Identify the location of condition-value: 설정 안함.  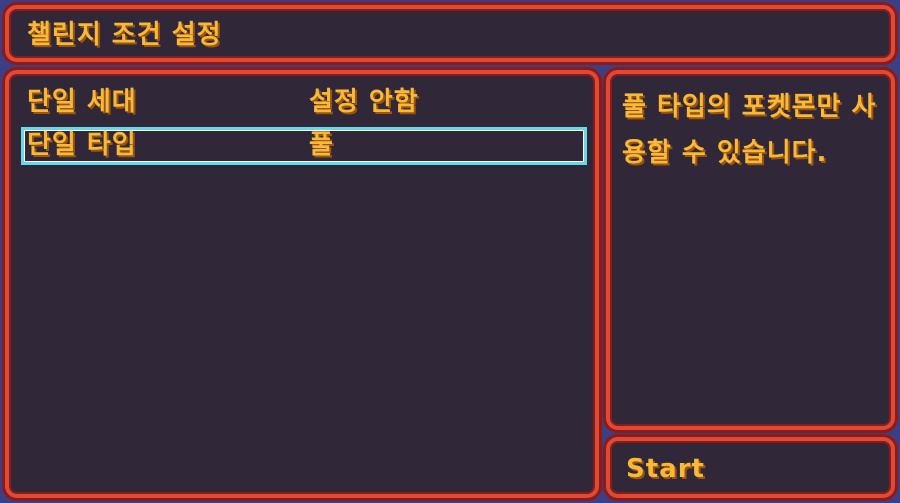
(364, 102).